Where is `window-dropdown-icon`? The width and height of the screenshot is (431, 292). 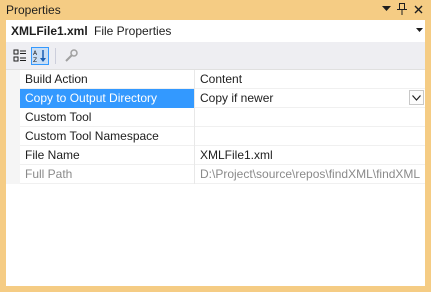
window-dropdown-icon is located at coordinates (386, 9).